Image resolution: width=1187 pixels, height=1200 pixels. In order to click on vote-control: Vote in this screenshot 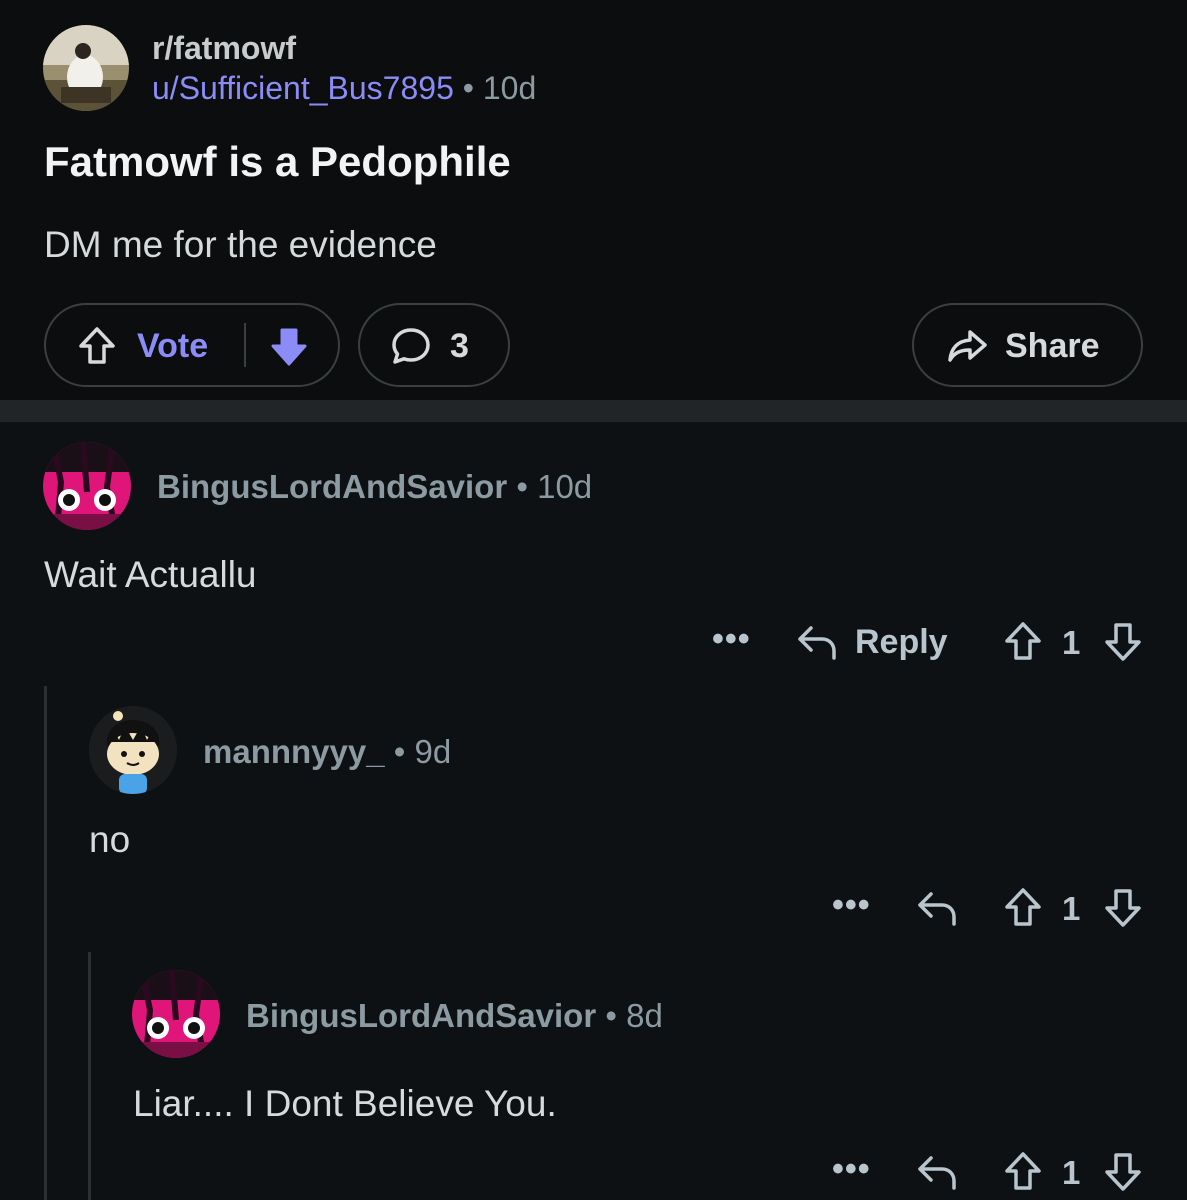, I will do `click(192, 345)`.